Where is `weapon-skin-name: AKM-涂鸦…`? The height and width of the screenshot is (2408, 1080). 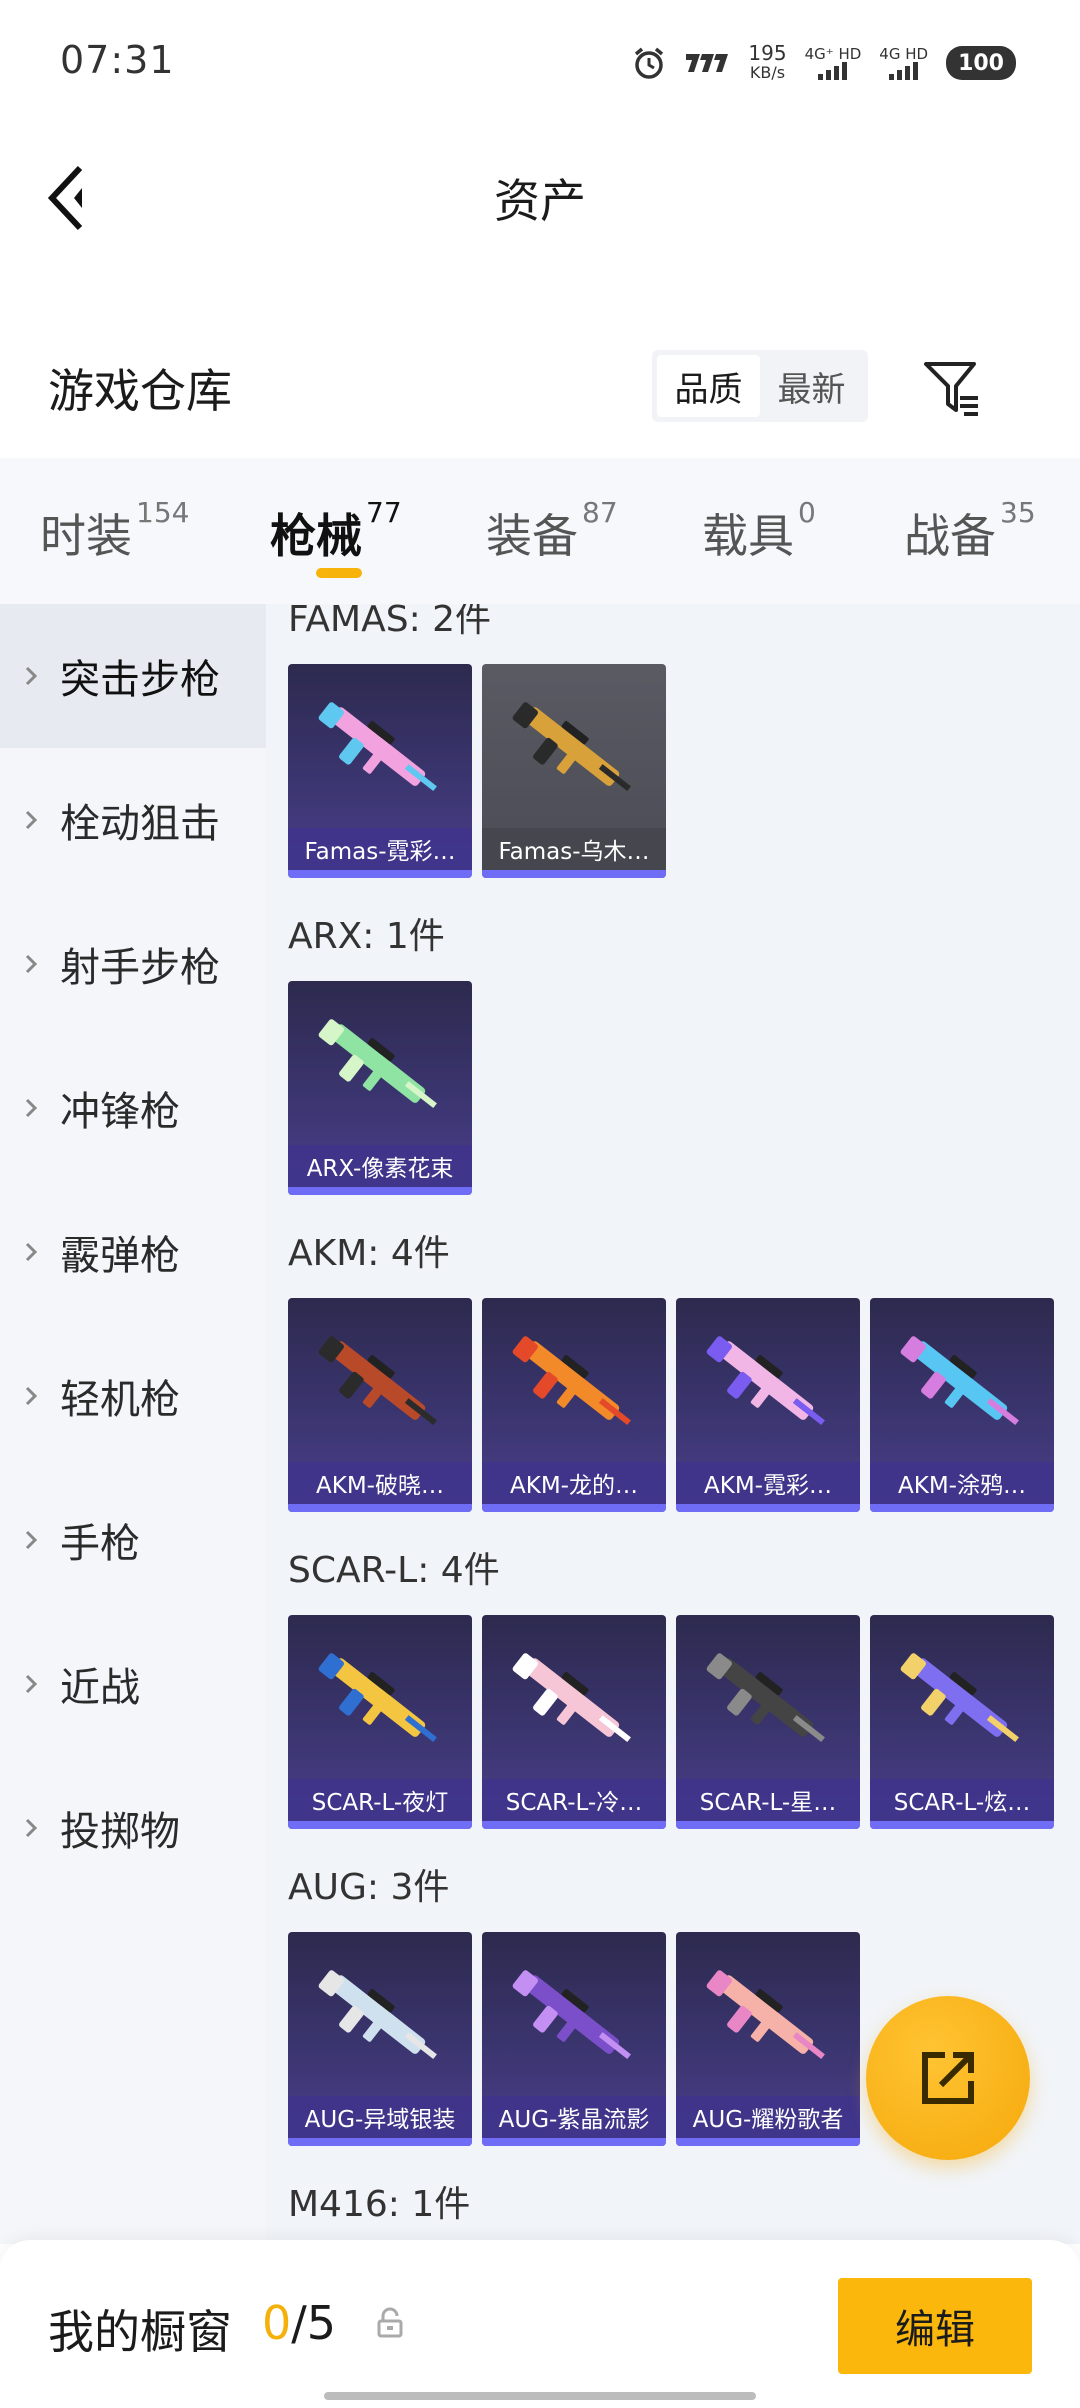 weapon-skin-name: AKM-涂鸦… is located at coordinates (962, 1483).